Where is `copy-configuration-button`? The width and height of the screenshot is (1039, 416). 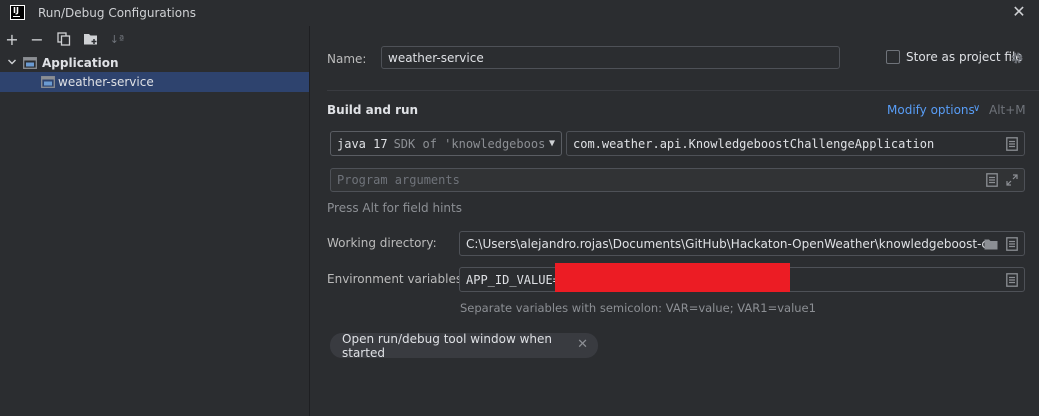 copy-configuration-button is located at coordinates (64, 39).